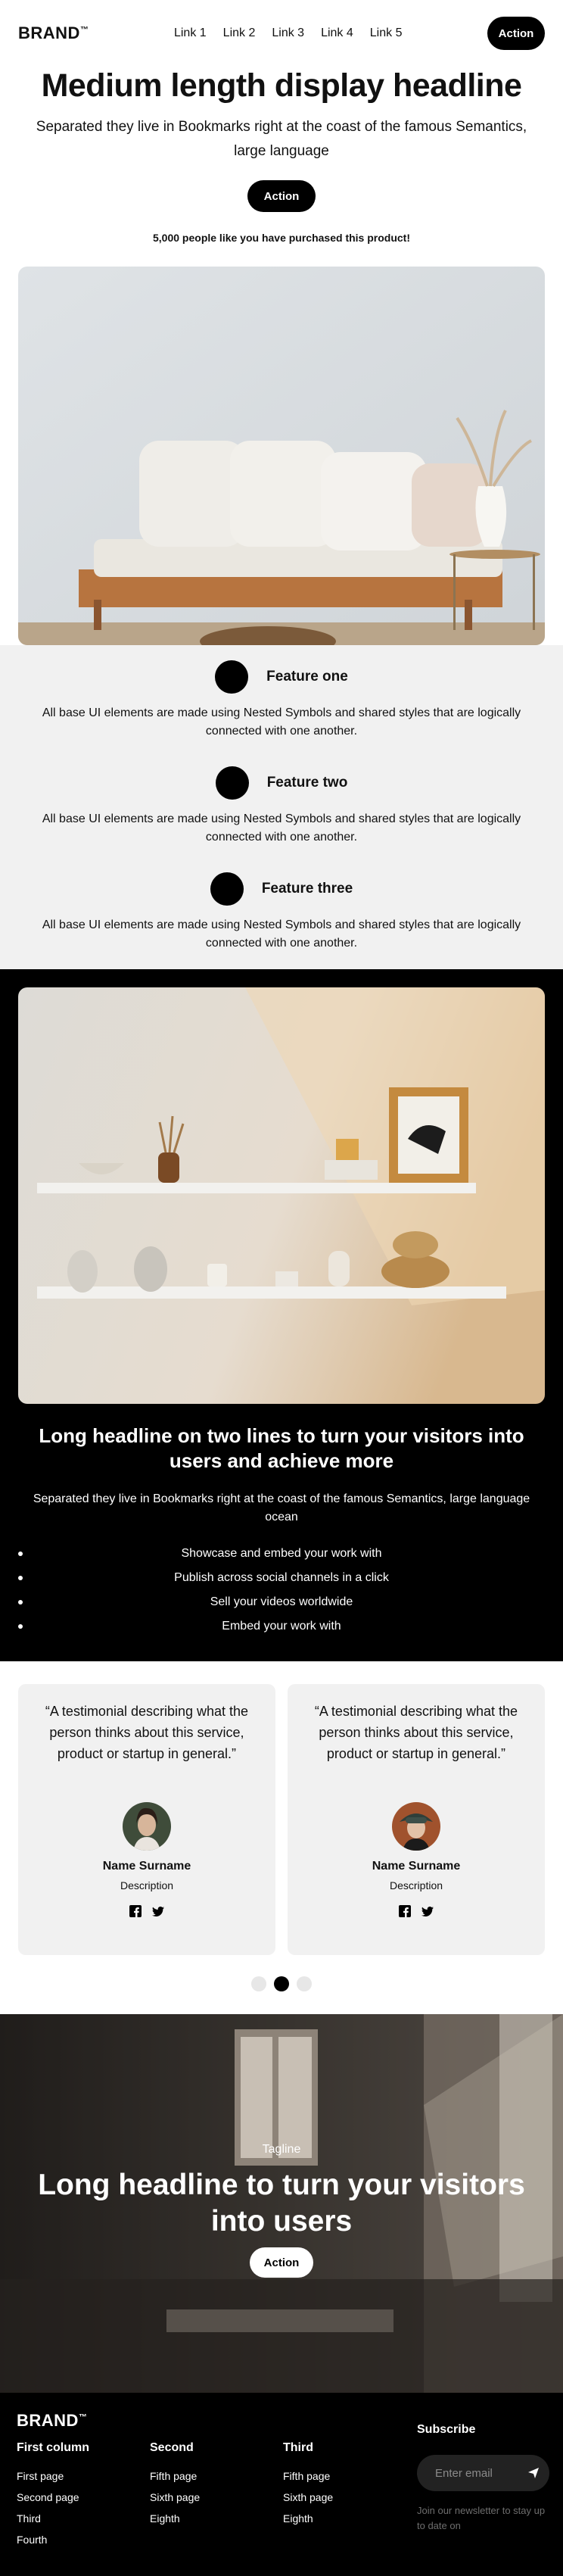  I want to click on carousel-pagination, so click(281, 1983).